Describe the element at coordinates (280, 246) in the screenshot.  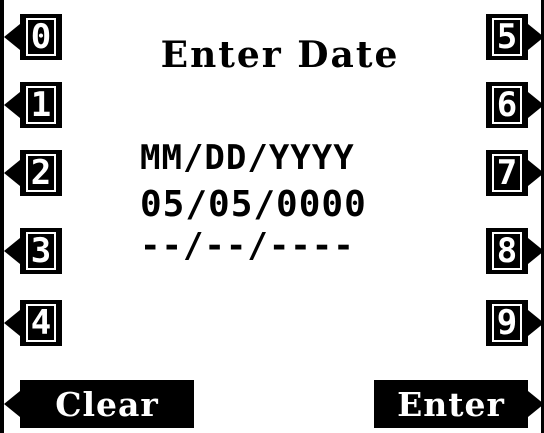
I see `date-entry-field: --/--/----` at that location.